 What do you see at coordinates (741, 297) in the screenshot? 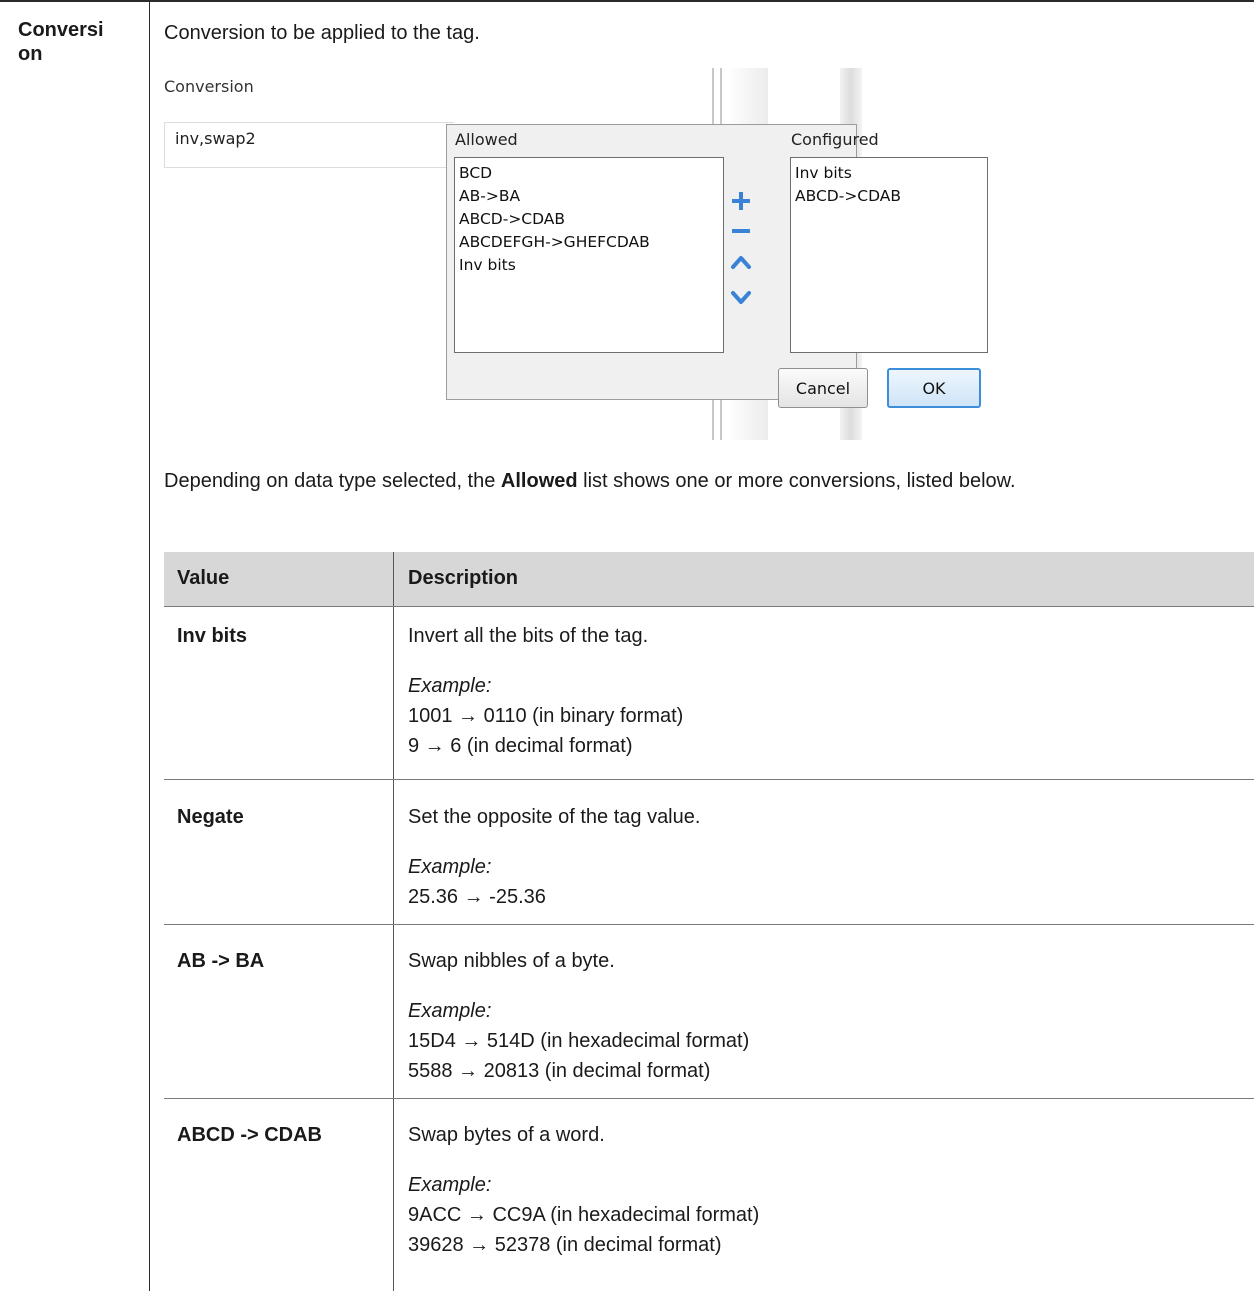
I see `chevron-down-icon` at bounding box center [741, 297].